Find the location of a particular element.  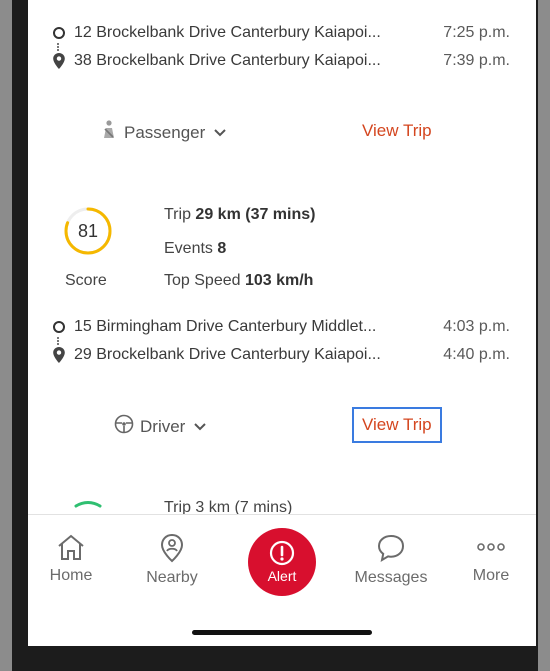

tab-more: More is located at coordinates (491, 559).